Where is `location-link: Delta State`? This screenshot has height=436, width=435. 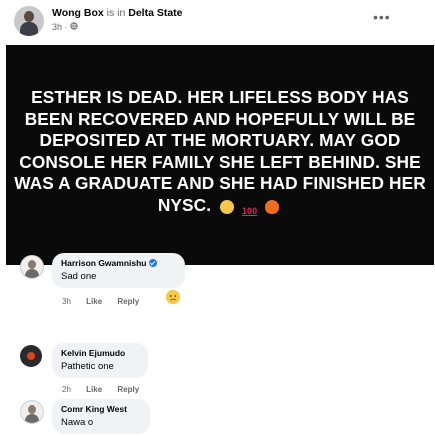
location-link: Delta State is located at coordinates (155, 13).